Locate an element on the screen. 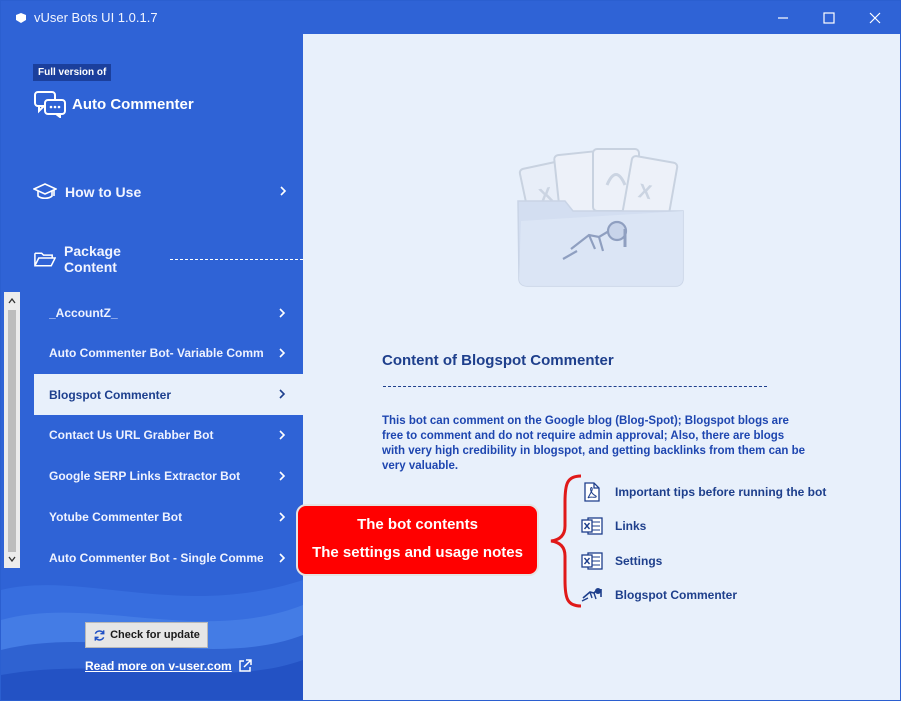  maximize-icon is located at coordinates (829, 17).